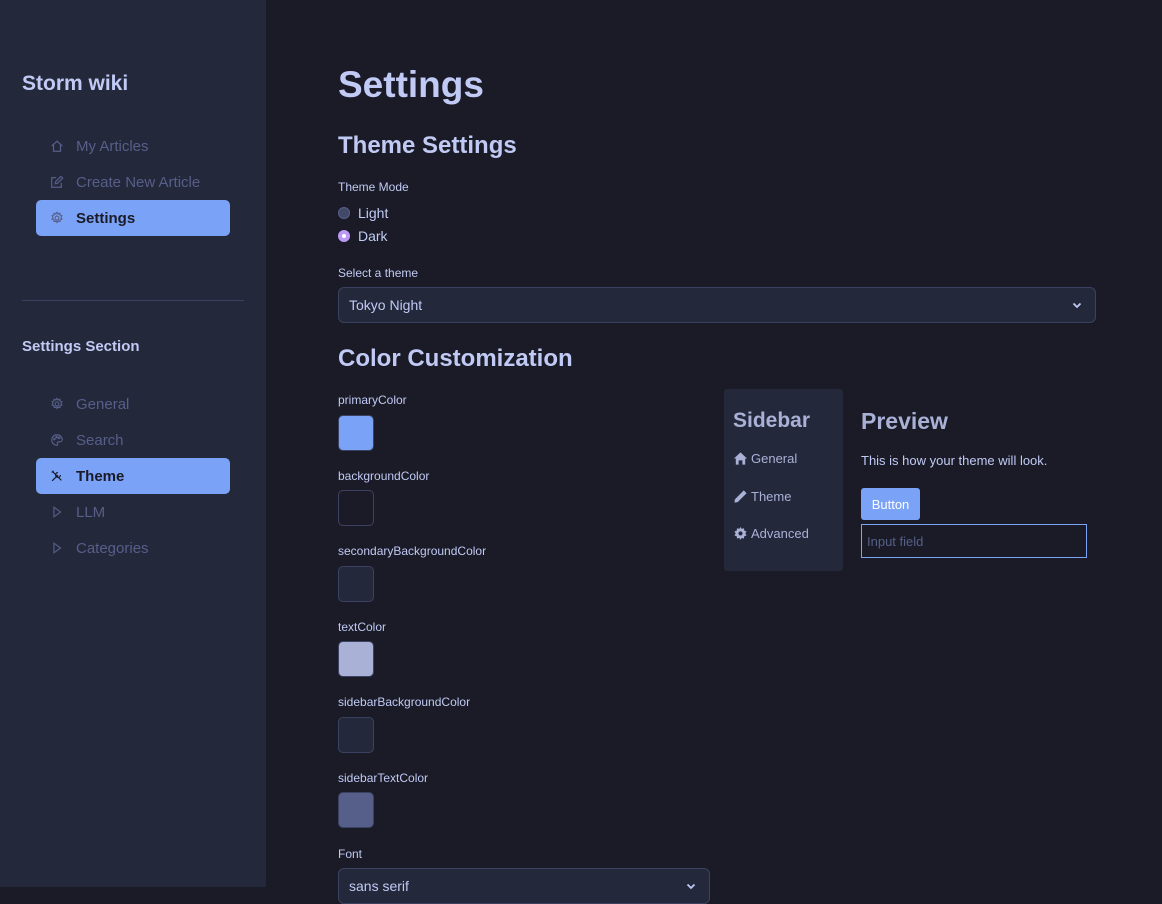 The height and width of the screenshot is (904, 1162). I want to click on theme-select-value: Tokyo Night, so click(386, 305).